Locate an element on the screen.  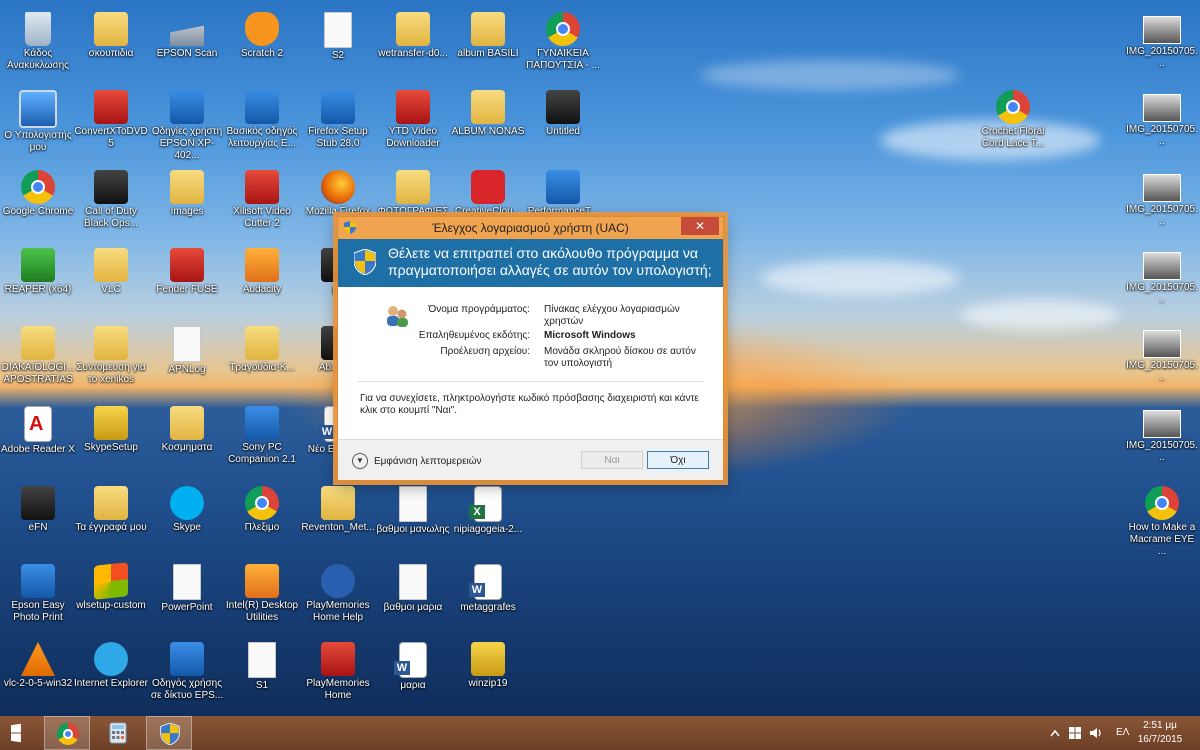
desktop-icon: ConvertXToDVD 5 is located at coordinates (111, 123).